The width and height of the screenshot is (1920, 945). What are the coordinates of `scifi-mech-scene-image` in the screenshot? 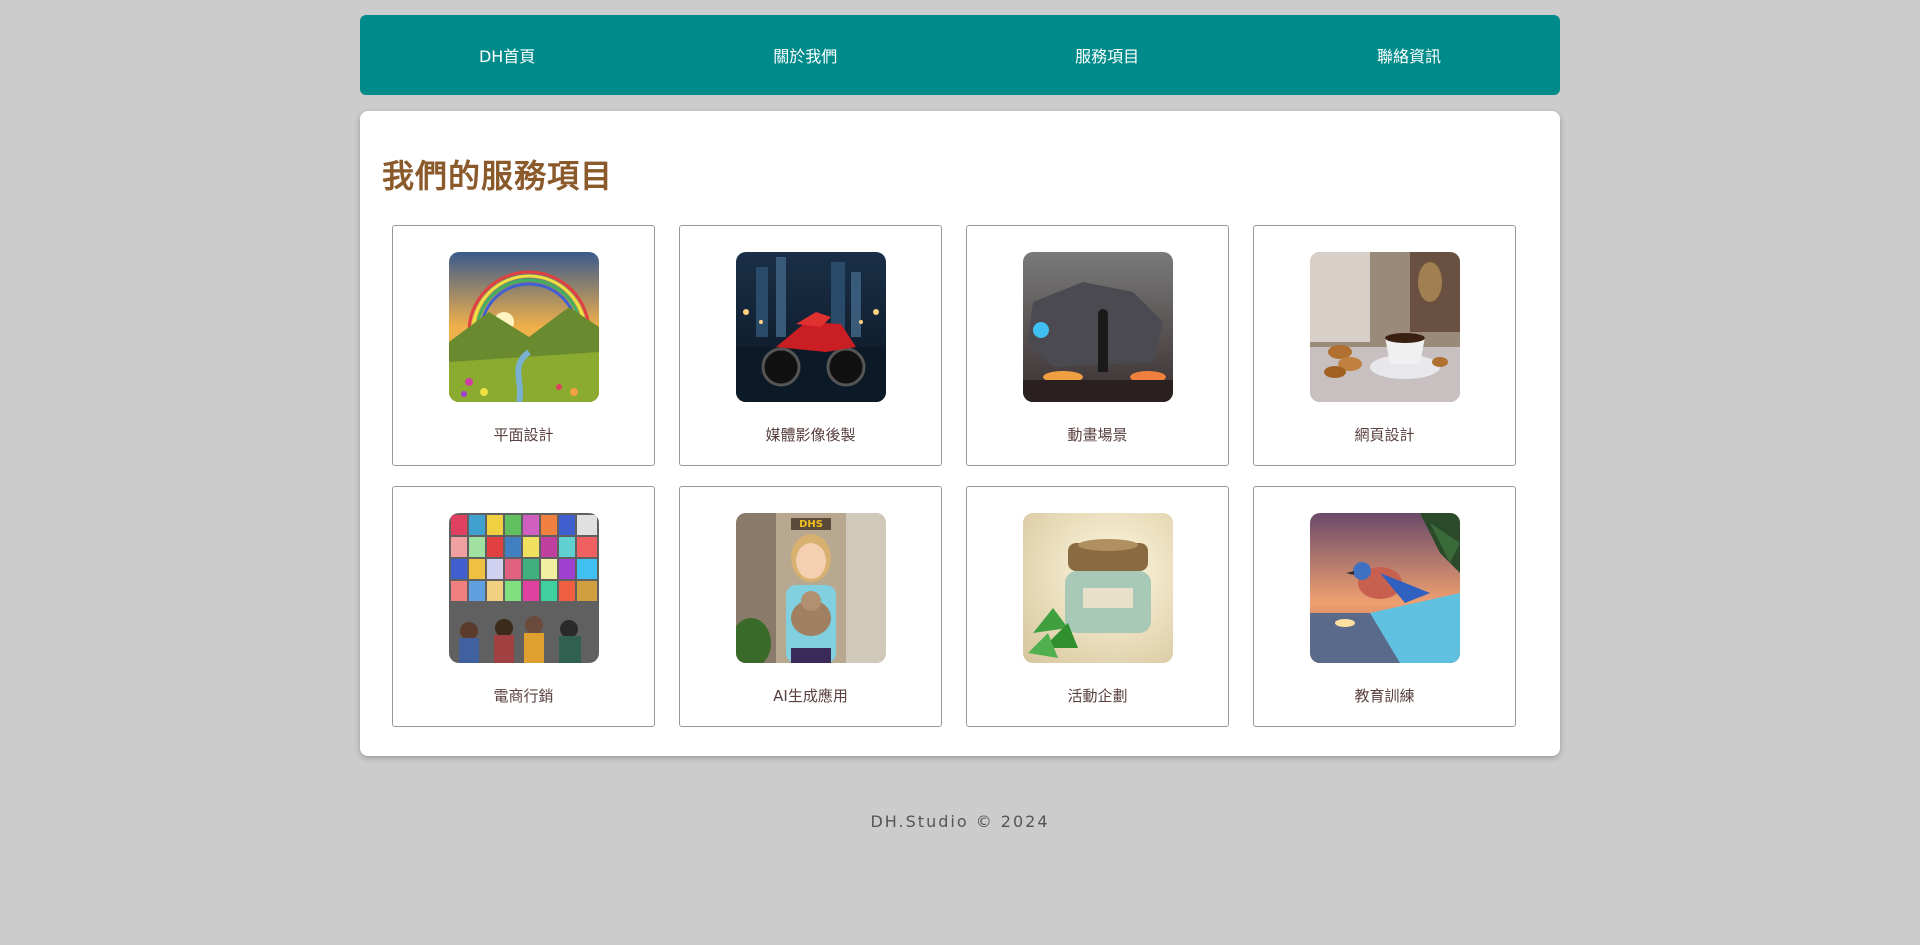 It's located at (1097, 327).